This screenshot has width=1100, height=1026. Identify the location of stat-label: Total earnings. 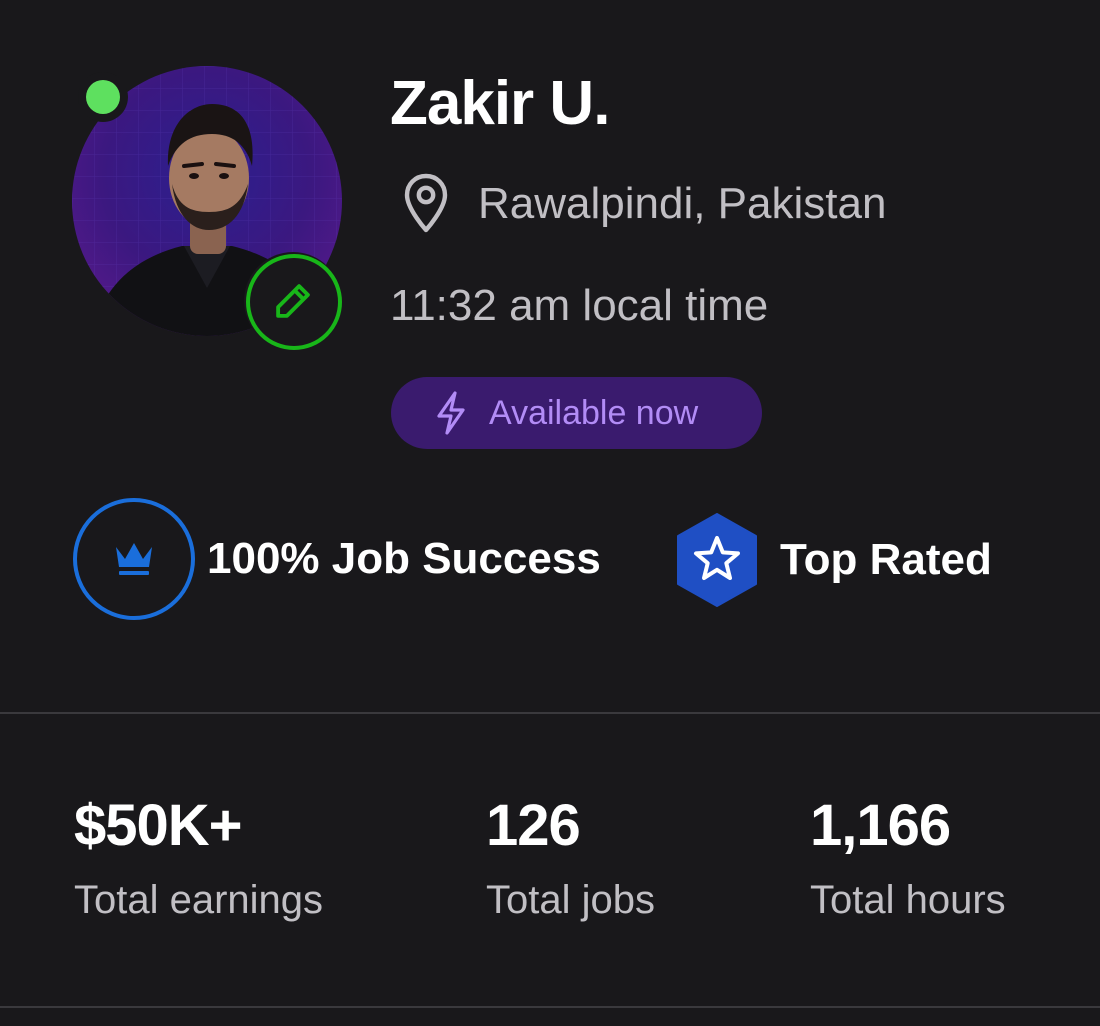
(199, 900).